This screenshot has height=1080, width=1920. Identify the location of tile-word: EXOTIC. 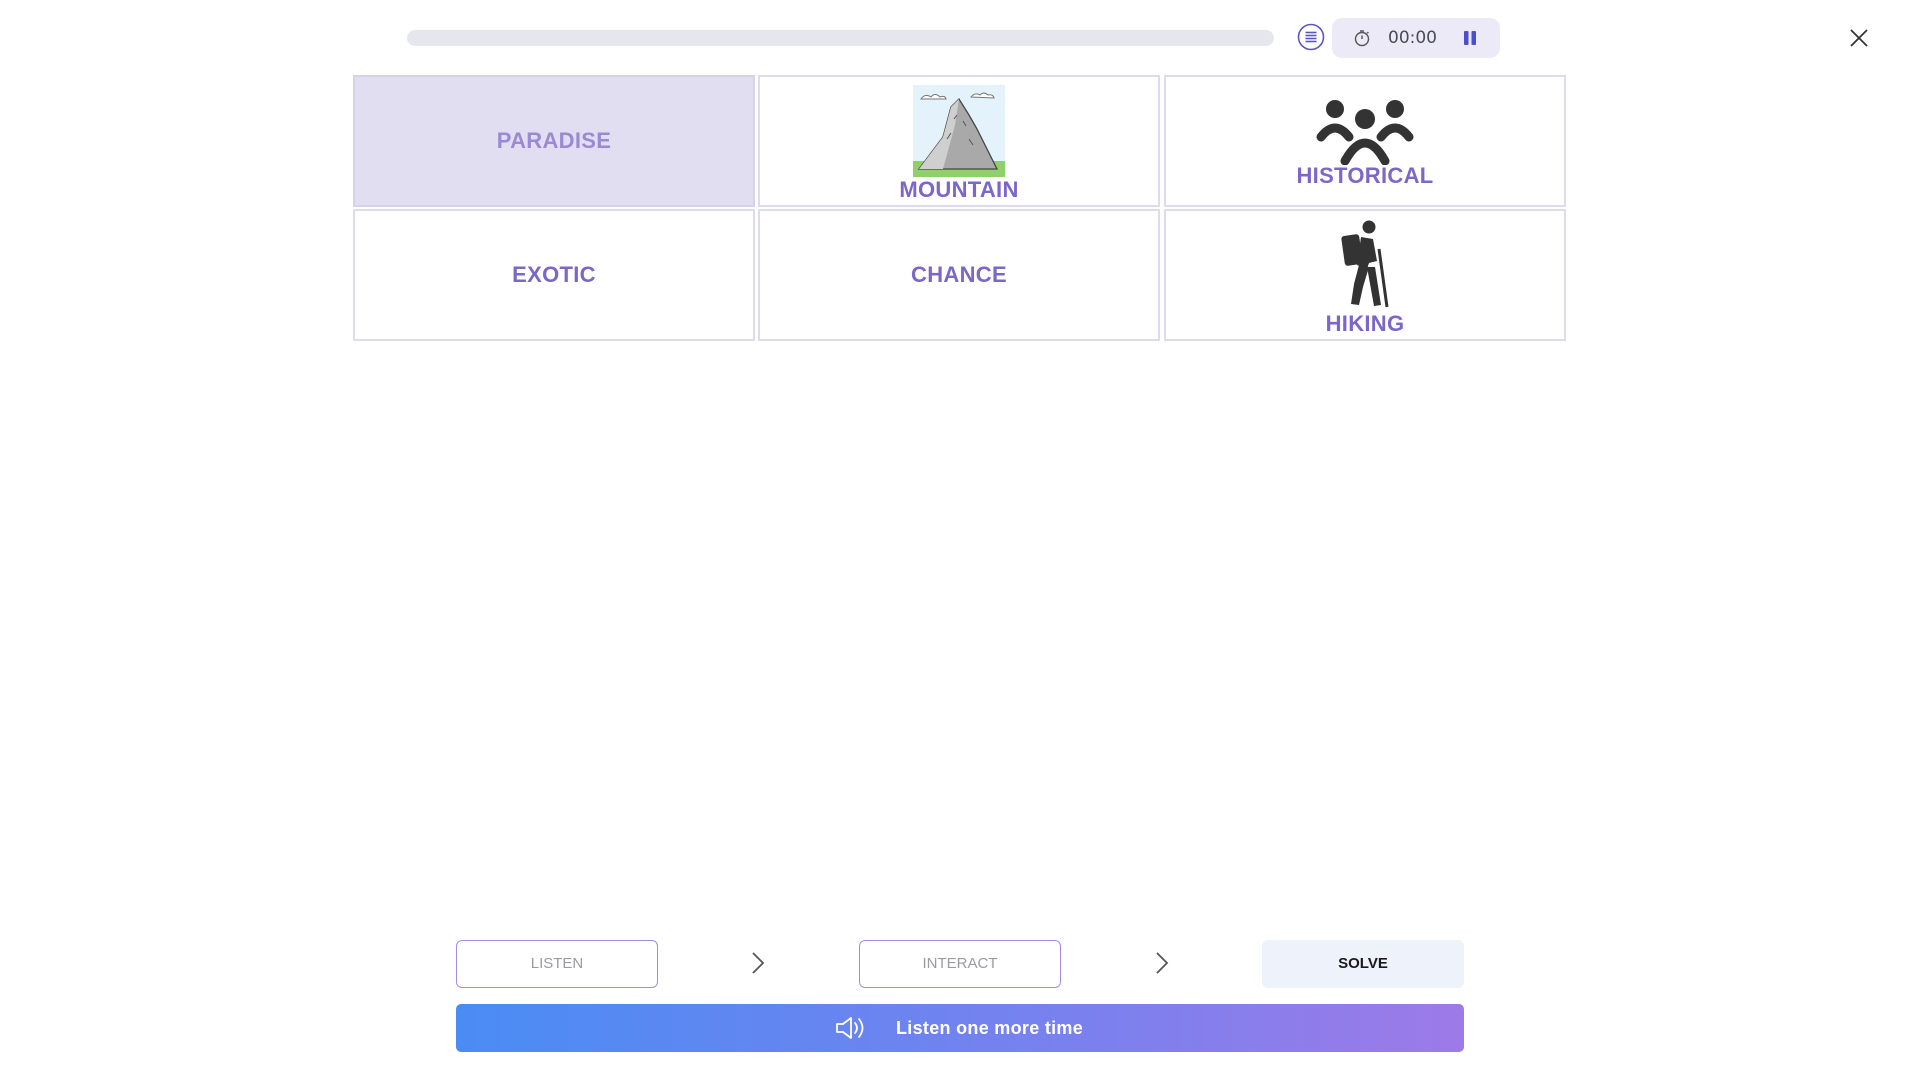
(554, 274).